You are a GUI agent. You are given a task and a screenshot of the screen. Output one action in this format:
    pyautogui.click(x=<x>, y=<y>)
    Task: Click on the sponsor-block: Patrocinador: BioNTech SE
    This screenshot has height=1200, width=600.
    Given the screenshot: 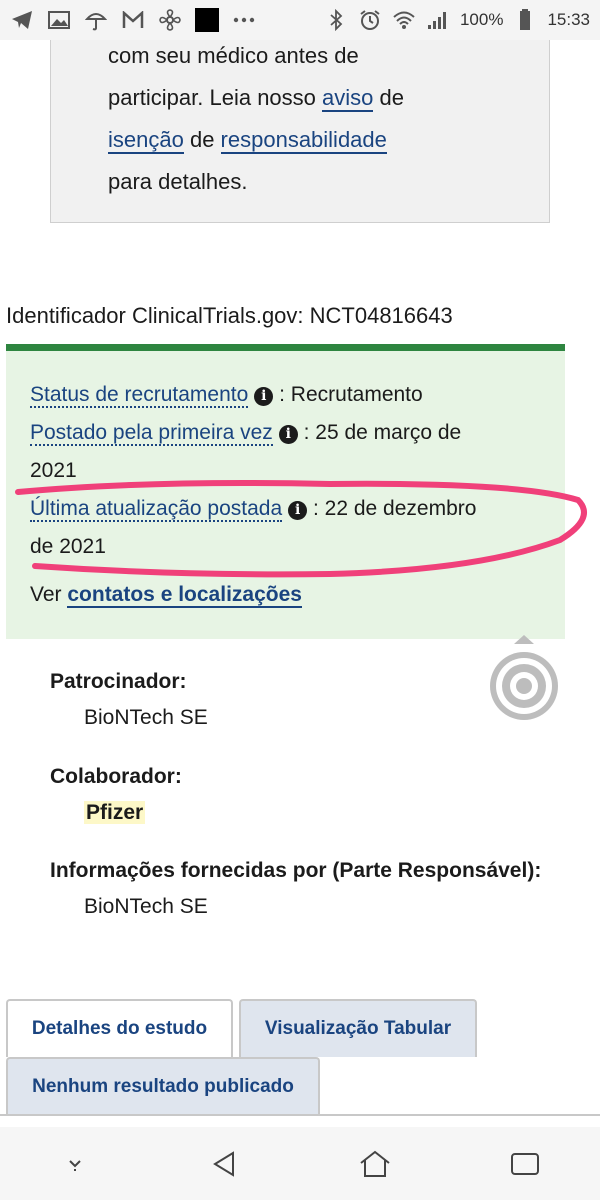 What is the action you would take?
    pyautogui.click(x=129, y=700)
    